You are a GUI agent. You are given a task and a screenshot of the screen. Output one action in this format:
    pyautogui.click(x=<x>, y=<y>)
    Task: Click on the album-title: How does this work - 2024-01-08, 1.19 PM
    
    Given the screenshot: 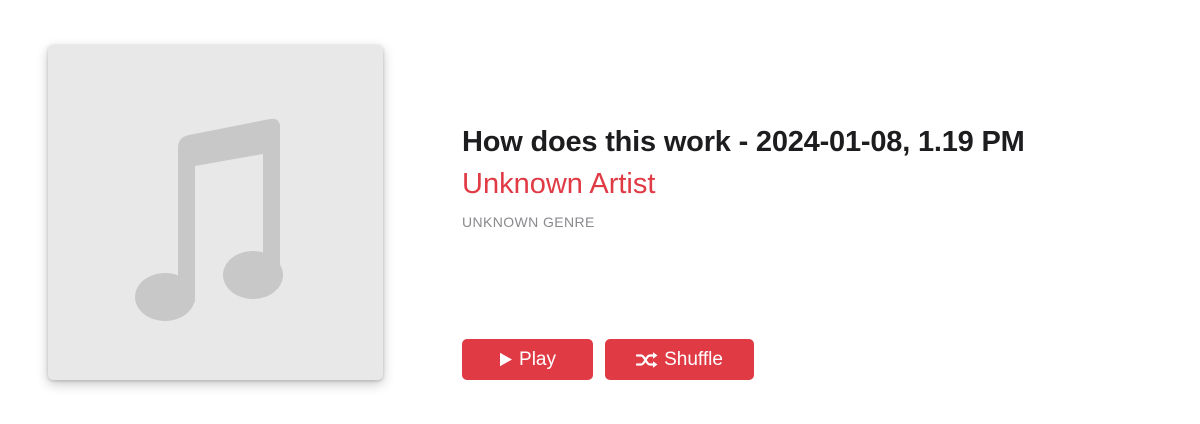 What is the action you would take?
    pyautogui.click(x=743, y=142)
    